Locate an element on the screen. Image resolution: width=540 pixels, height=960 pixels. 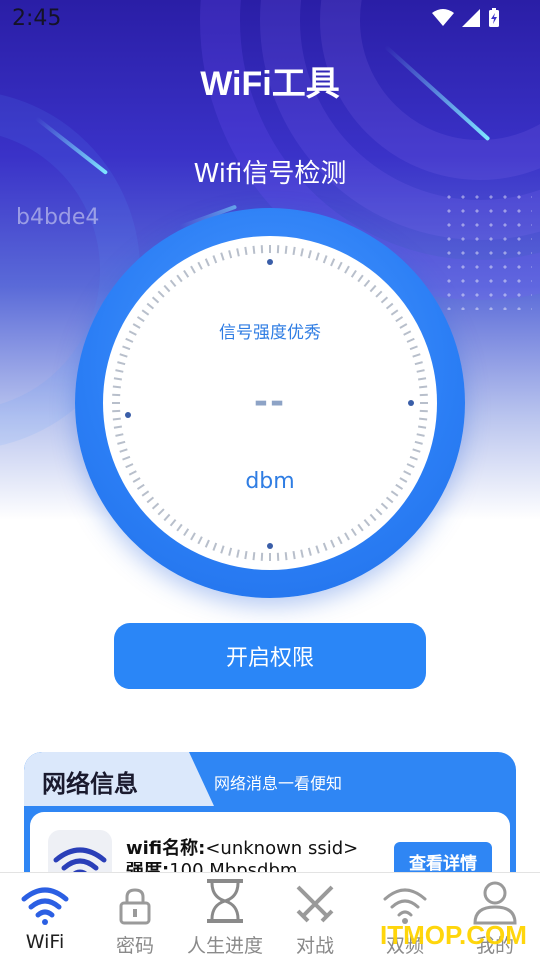
network-info-title: 网络信息 is located at coordinates (90, 784).